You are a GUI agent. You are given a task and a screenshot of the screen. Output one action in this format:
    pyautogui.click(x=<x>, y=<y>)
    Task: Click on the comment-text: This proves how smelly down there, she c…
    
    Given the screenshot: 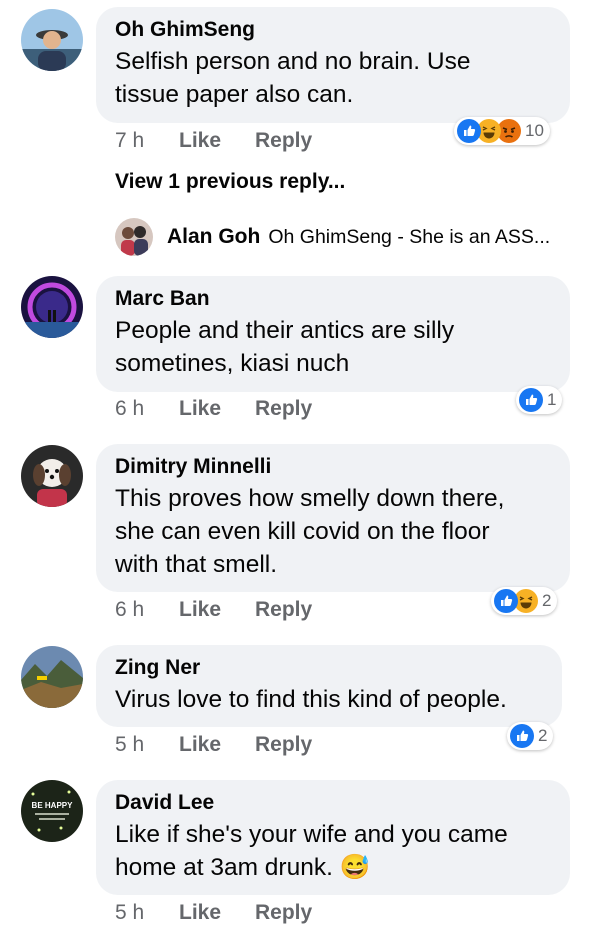 What is the action you would take?
    pyautogui.click(x=332, y=531)
    